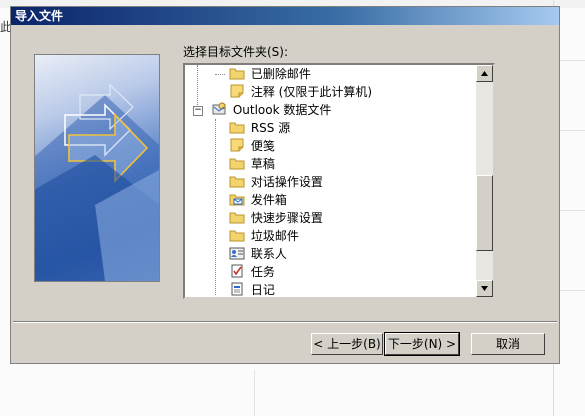 The height and width of the screenshot is (416, 585). What do you see at coordinates (263, 74) in the screenshot?
I see `tree-item-deleted-items: 已删除邮件` at bounding box center [263, 74].